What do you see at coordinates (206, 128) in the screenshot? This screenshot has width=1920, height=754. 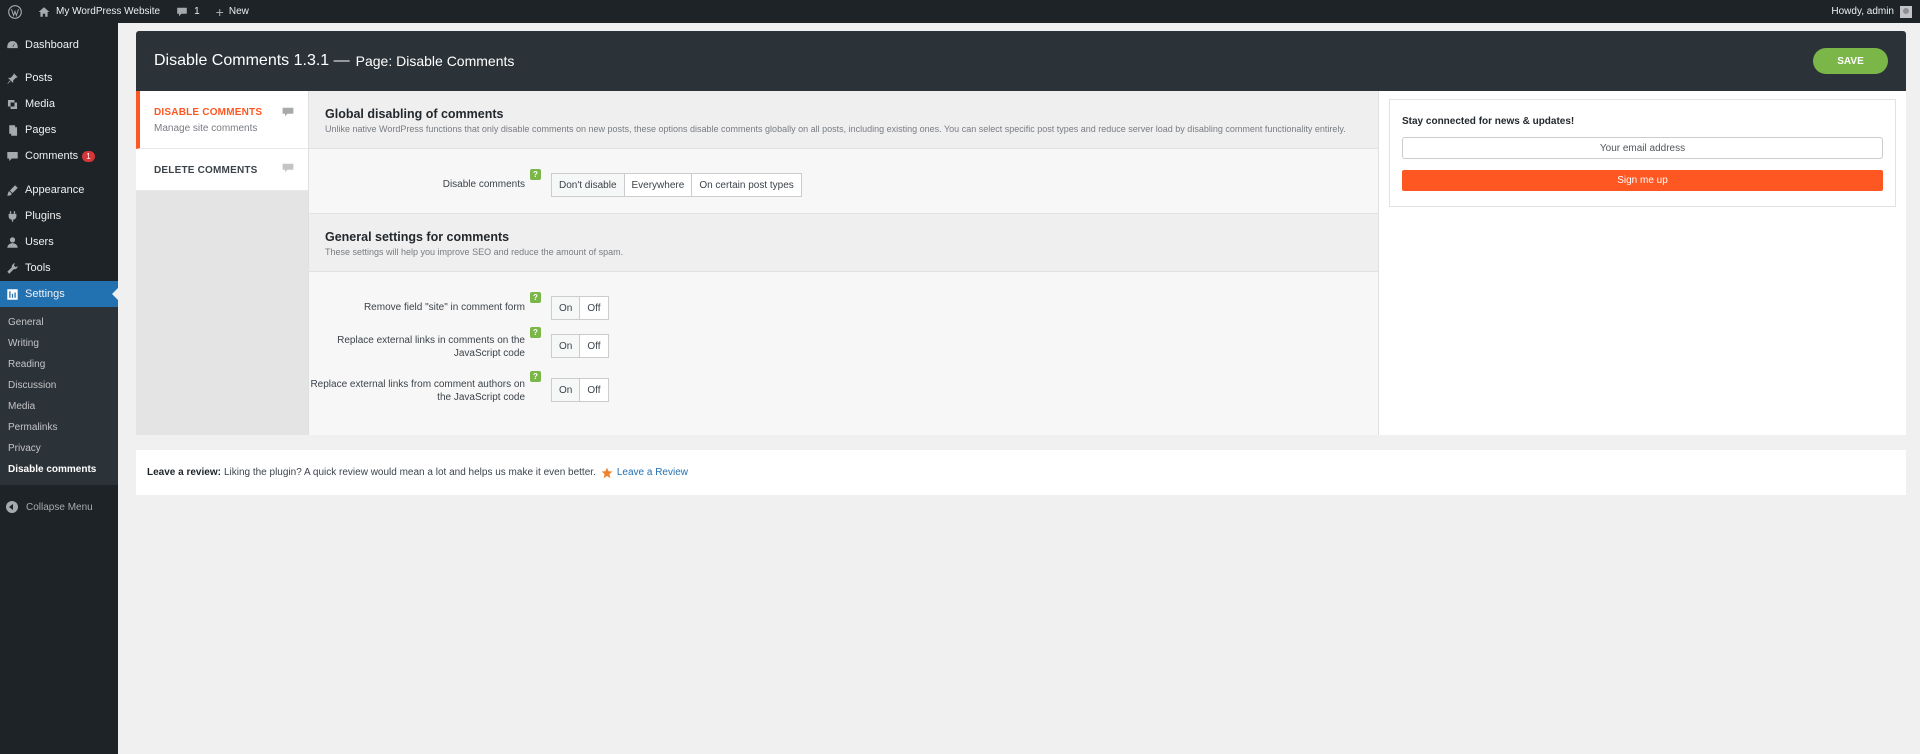 I see `tab-sublabel: Manage site comments` at bounding box center [206, 128].